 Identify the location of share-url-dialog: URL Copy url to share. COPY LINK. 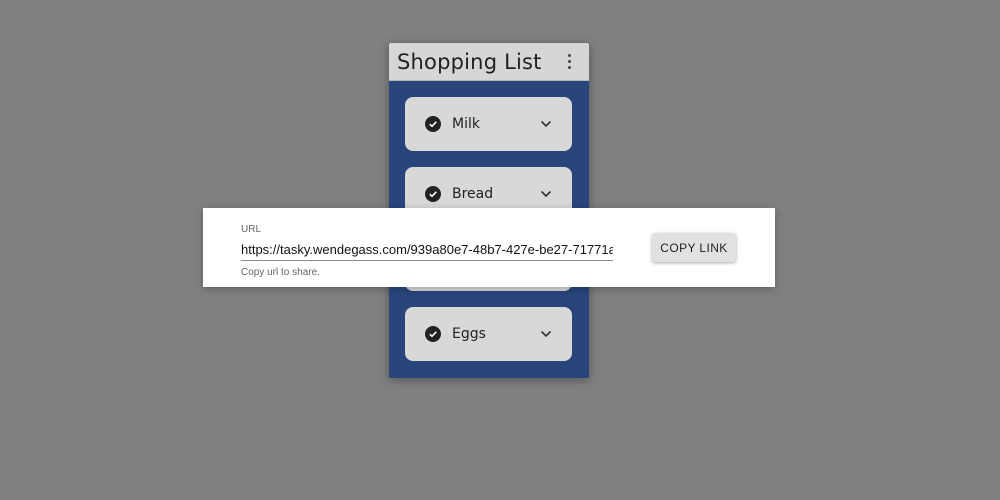
(489, 247).